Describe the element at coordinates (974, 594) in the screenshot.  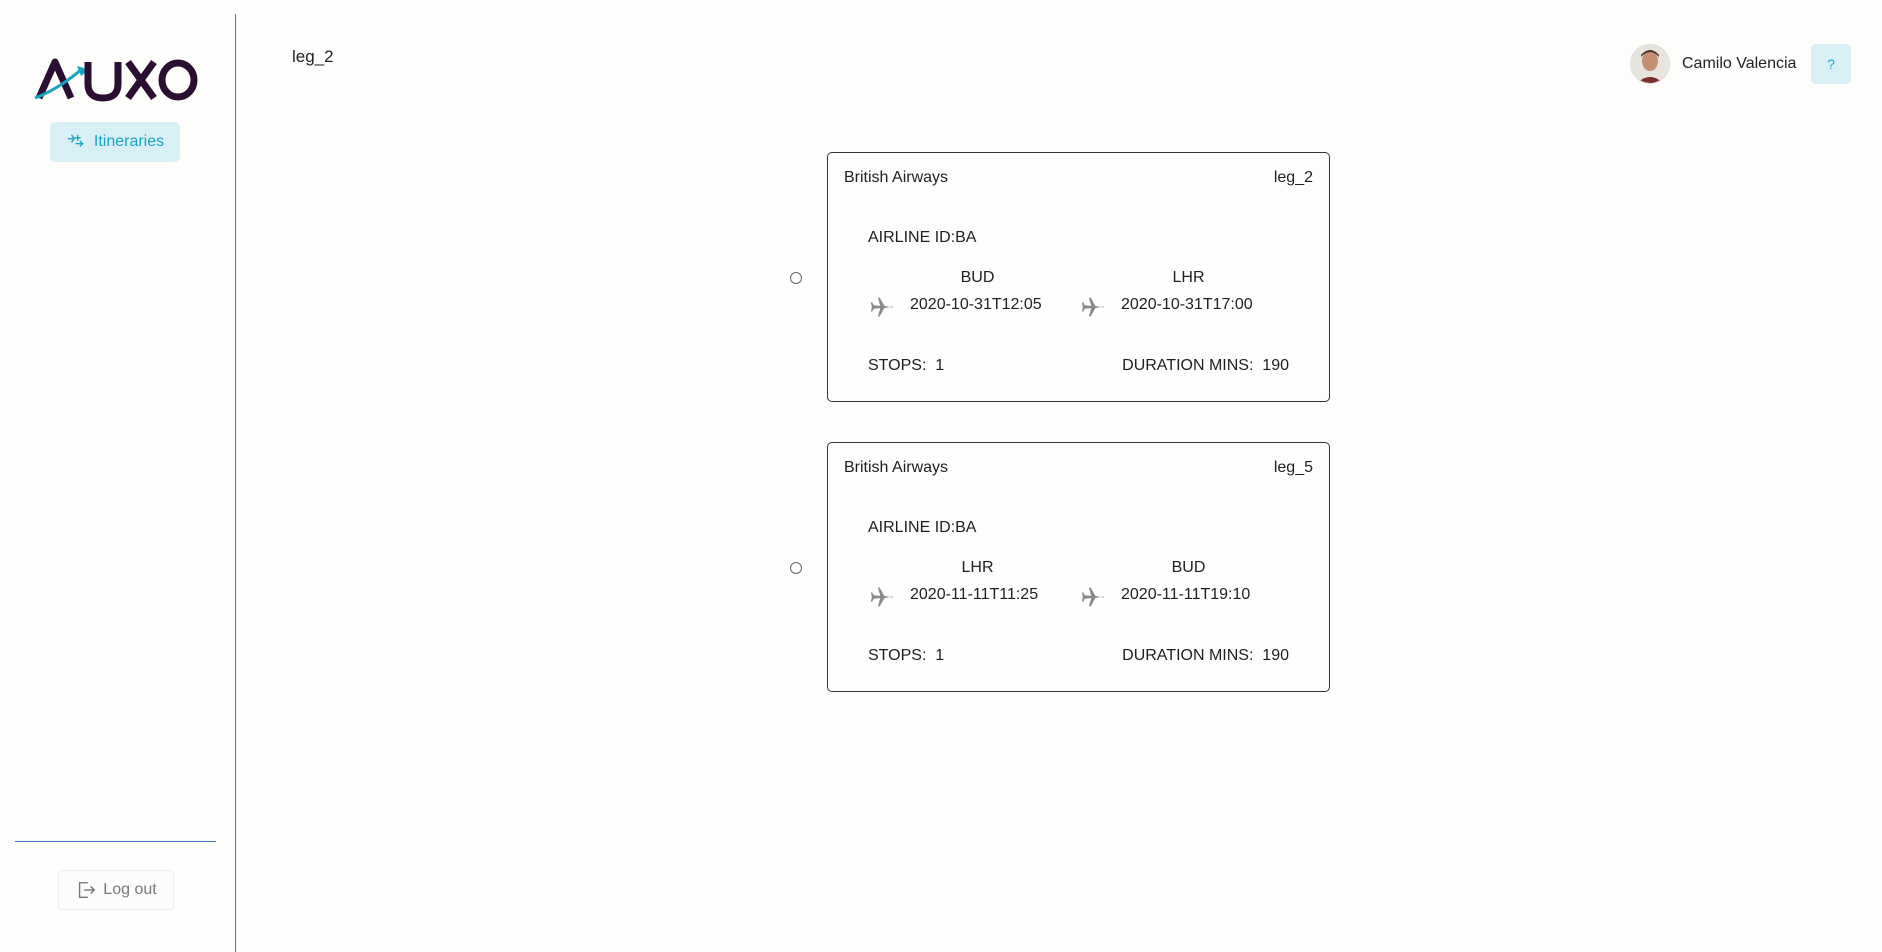
I see `departure-time: 2020-11-11T11:25` at that location.